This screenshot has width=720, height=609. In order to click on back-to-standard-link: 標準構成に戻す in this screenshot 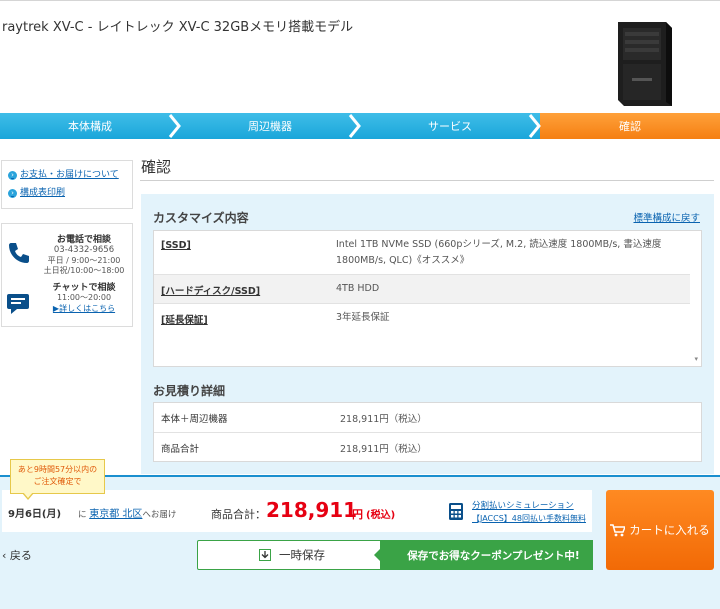, I will do `click(666, 217)`.